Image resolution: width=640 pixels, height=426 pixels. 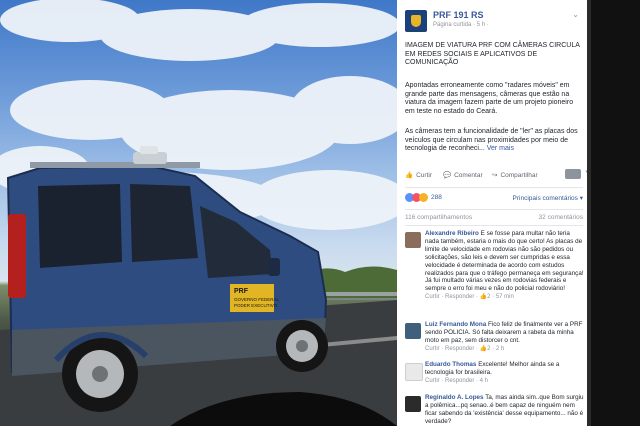 I want to click on vehicle-label-line1: GOVERNO FEDERAL, so click(x=257, y=299).